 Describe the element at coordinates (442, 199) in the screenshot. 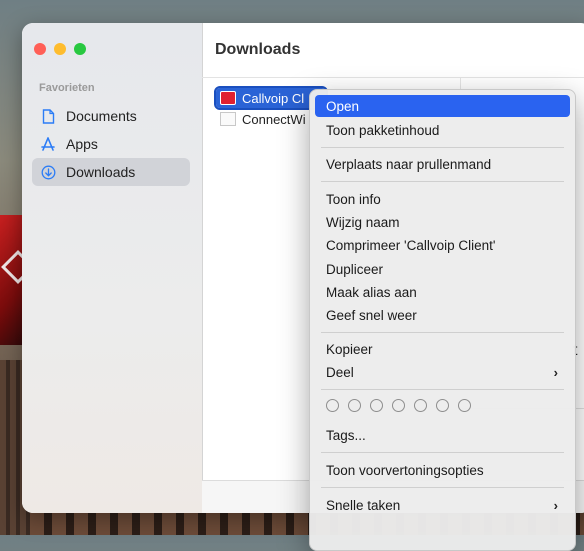

I see `menu-item-get-info: Toon info` at that location.